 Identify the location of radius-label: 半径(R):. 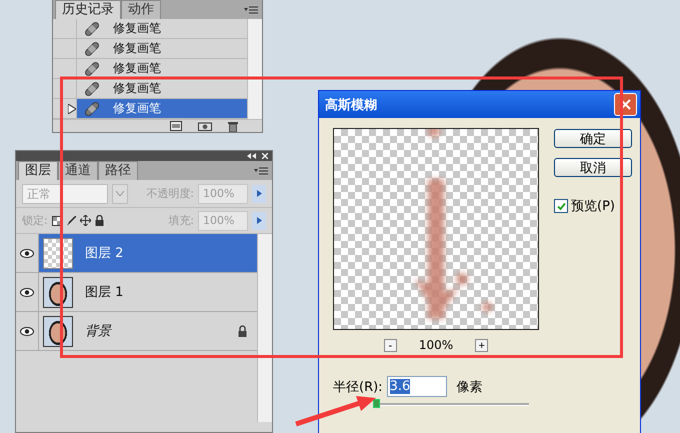
(358, 387).